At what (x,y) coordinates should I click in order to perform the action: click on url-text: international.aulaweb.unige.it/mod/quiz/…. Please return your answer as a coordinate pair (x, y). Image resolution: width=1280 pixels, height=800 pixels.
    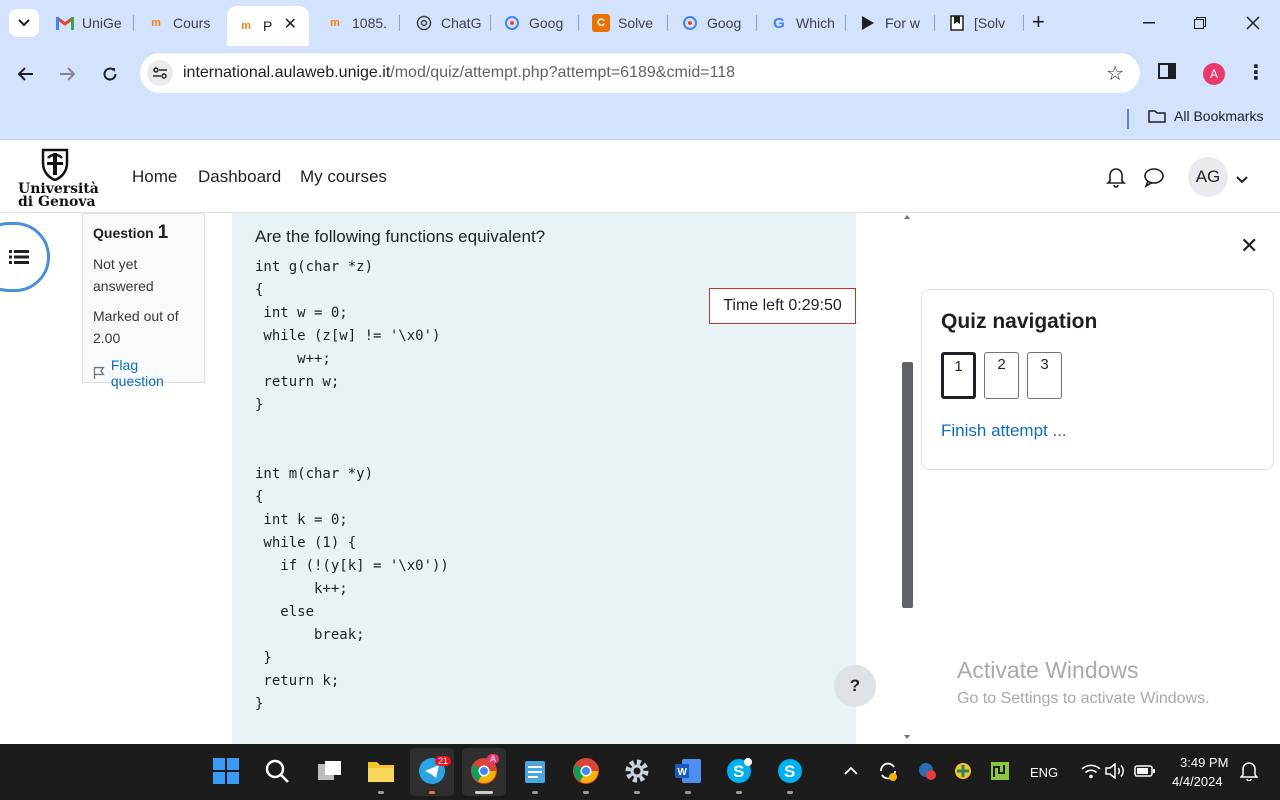
    Looking at the image, I should click on (459, 72).